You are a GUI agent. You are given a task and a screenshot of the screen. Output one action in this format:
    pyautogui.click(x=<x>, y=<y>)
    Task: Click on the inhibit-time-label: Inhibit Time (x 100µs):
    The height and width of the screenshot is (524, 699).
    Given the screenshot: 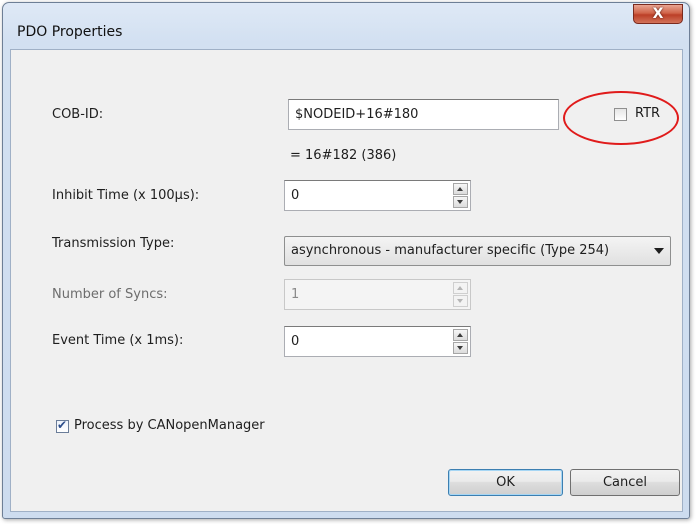 What is the action you would take?
    pyautogui.click(x=126, y=195)
    